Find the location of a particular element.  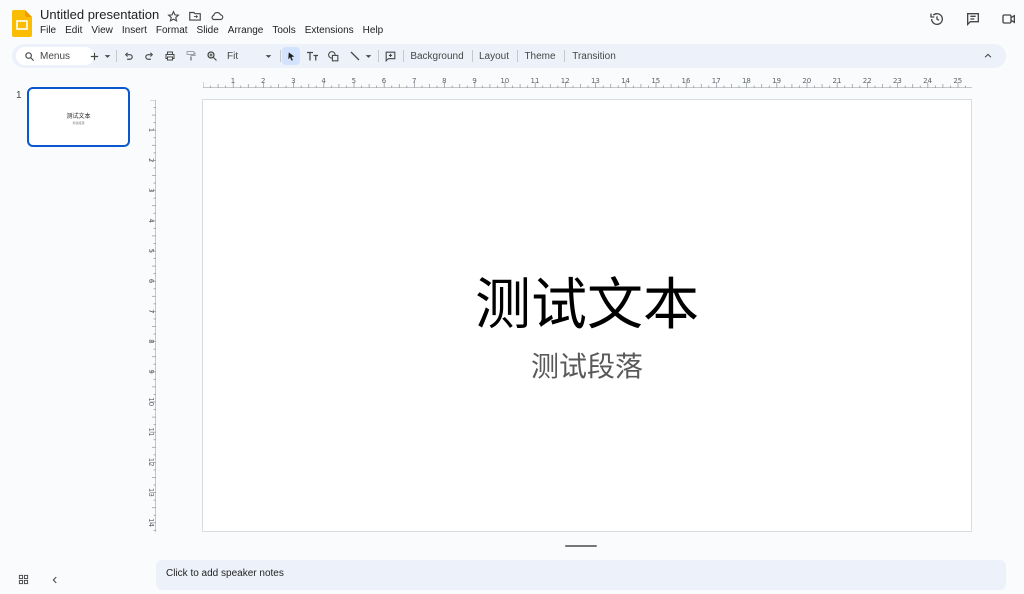

notes-resize-handle is located at coordinates (581, 546).